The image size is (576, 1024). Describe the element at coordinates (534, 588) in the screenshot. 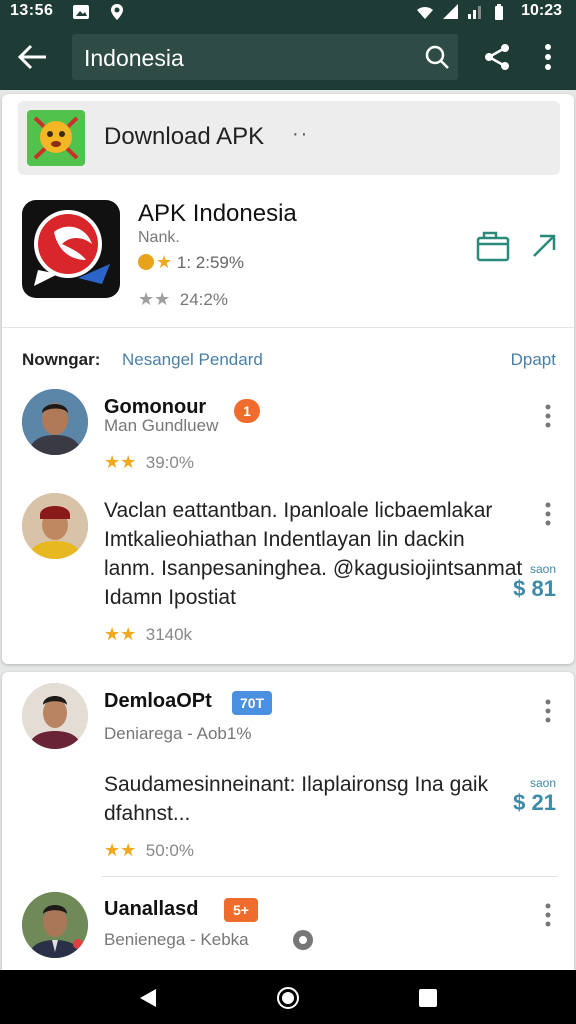

I see `price-value: $ 81` at that location.